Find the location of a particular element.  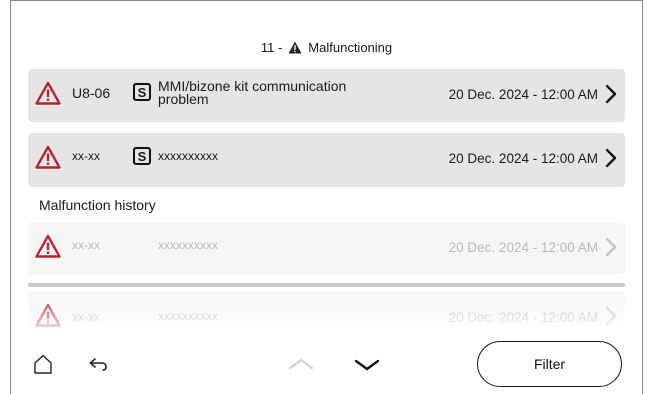

list-divider is located at coordinates (326, 285).